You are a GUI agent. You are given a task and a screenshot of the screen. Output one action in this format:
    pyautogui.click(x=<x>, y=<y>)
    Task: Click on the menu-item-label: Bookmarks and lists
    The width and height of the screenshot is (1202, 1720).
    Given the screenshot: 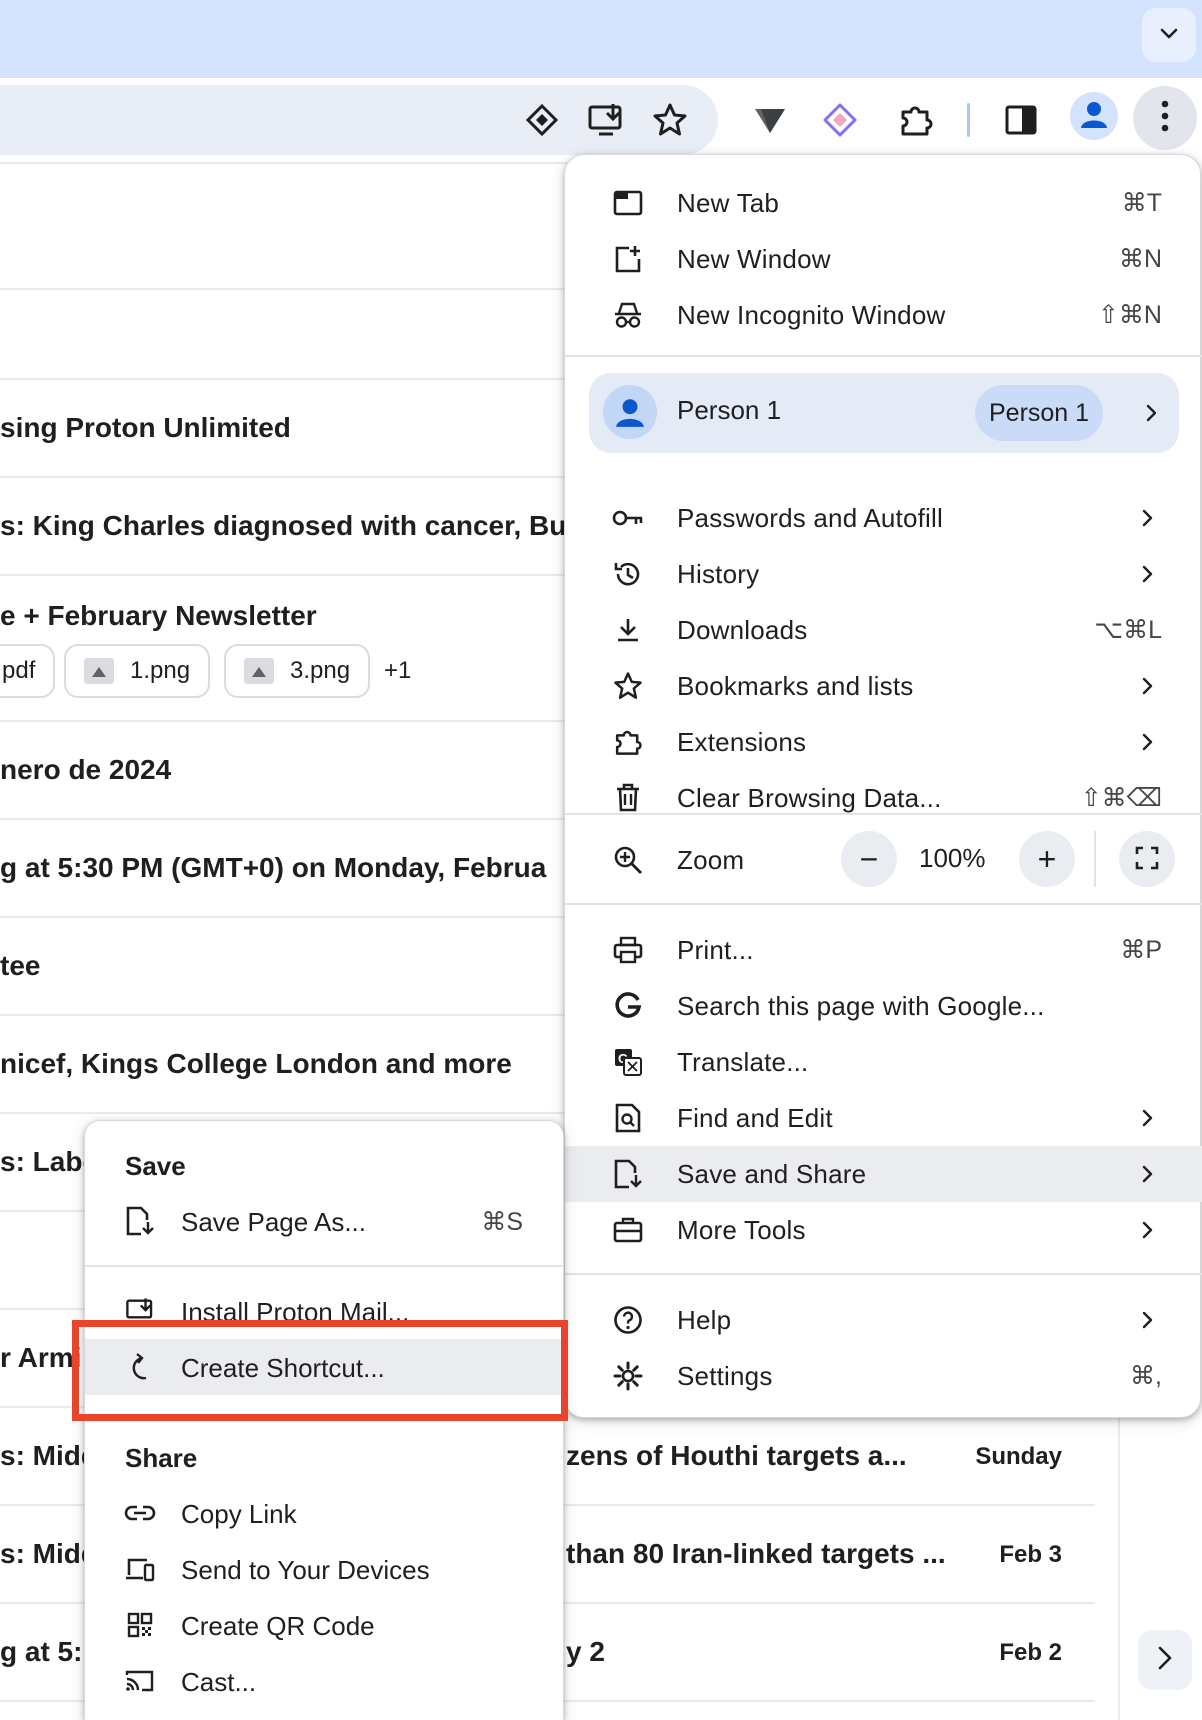 What is the action you would take?
    pyautogui.click(x=795, y=685)
    